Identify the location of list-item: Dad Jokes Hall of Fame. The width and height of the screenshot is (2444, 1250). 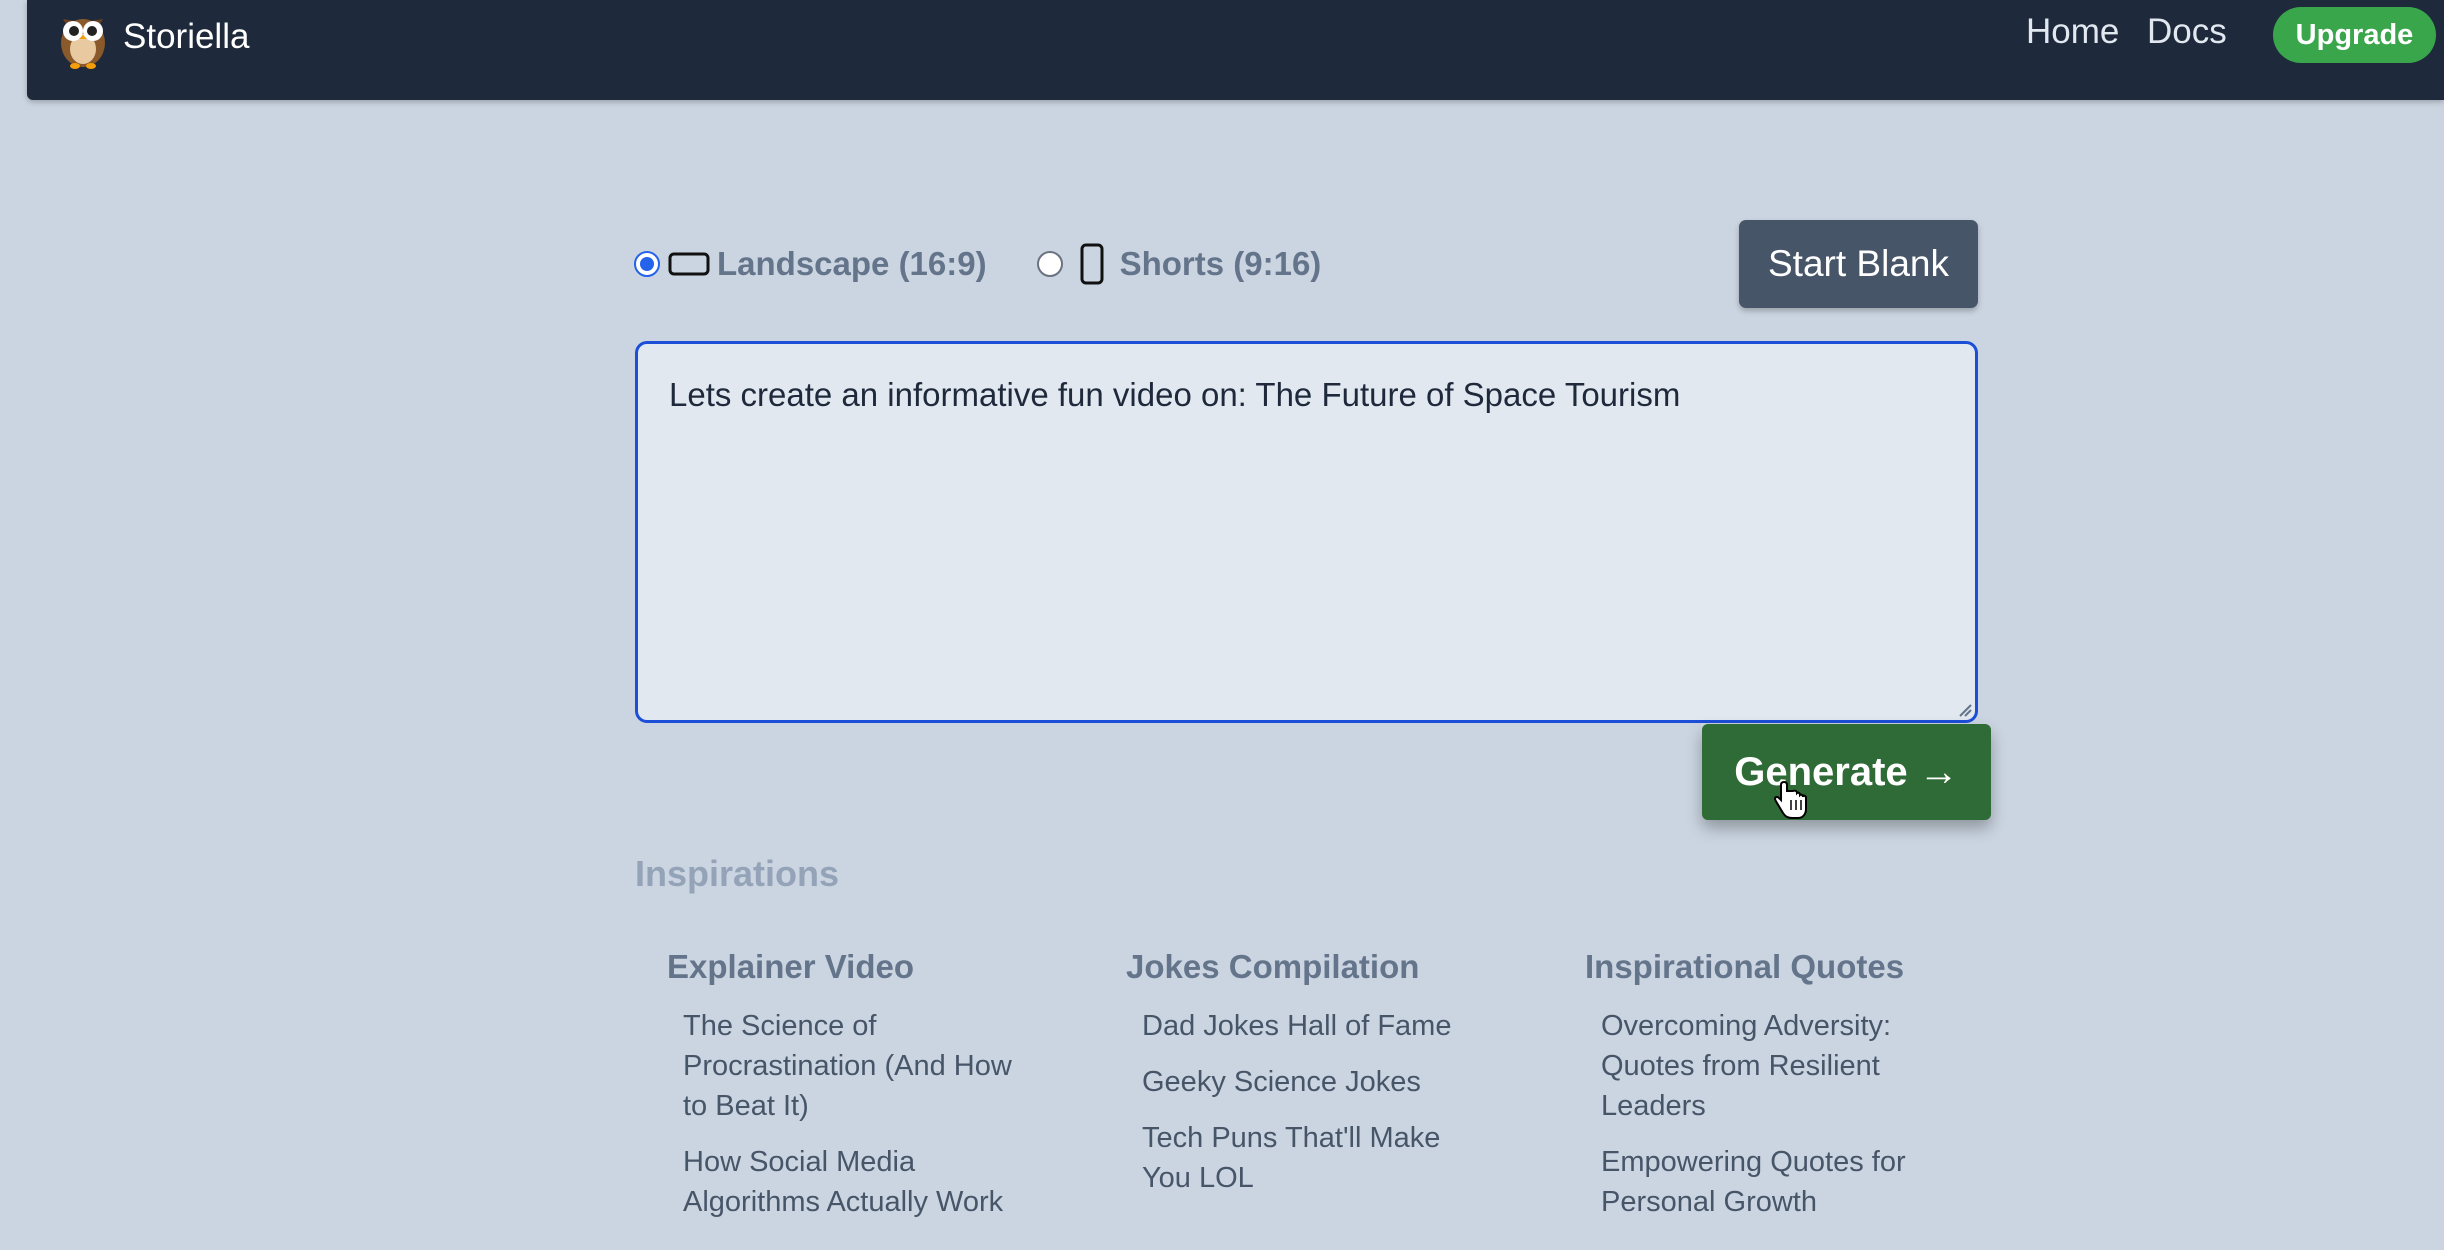
(1307, 1026).